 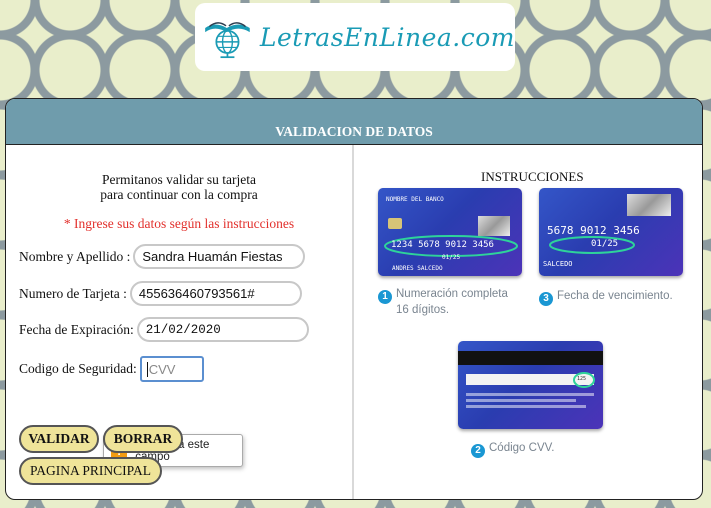 I want to click on card3-expiry: 01/25, so click(x=605, y=244).